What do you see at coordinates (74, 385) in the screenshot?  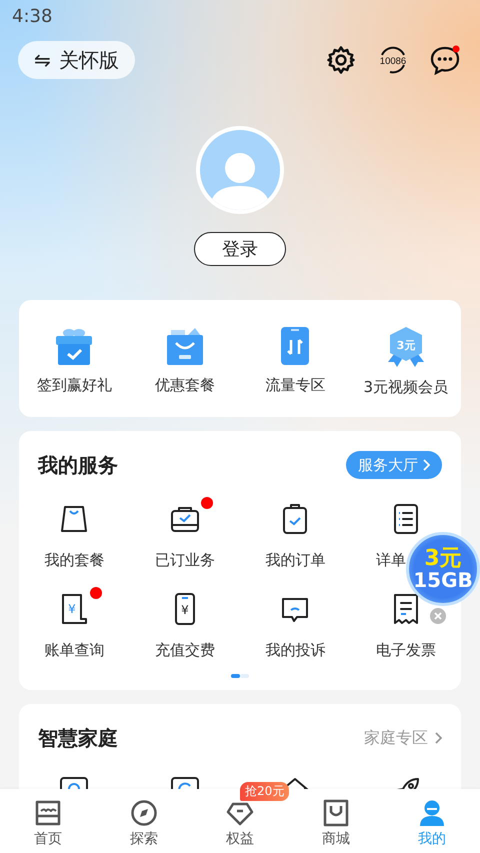 I see `quick-link-label: 签到赢好礼` at bounding box center [74, 385].